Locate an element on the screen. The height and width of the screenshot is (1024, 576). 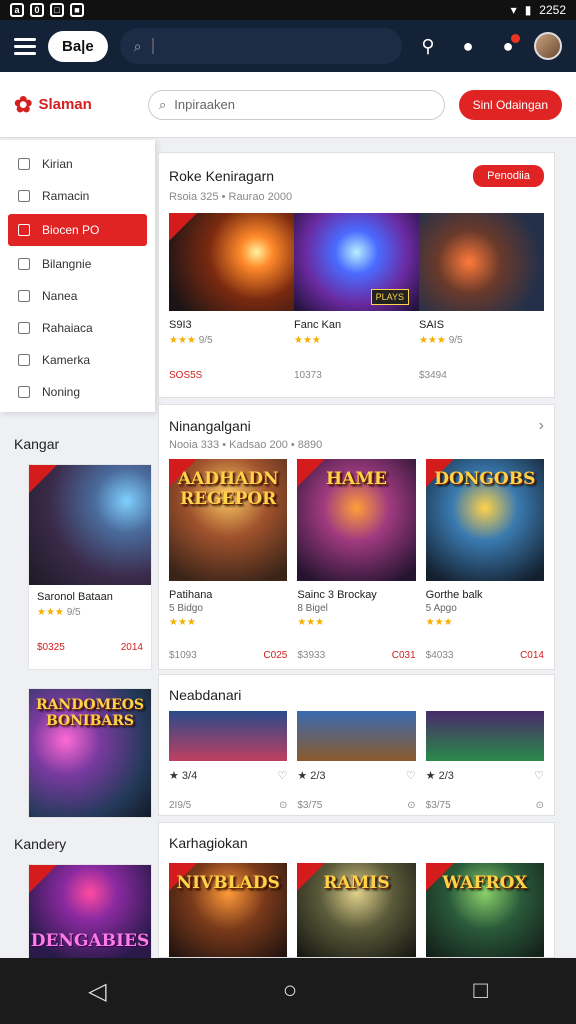
game-art-title: RAMIS is located at coordinates (356, 883).